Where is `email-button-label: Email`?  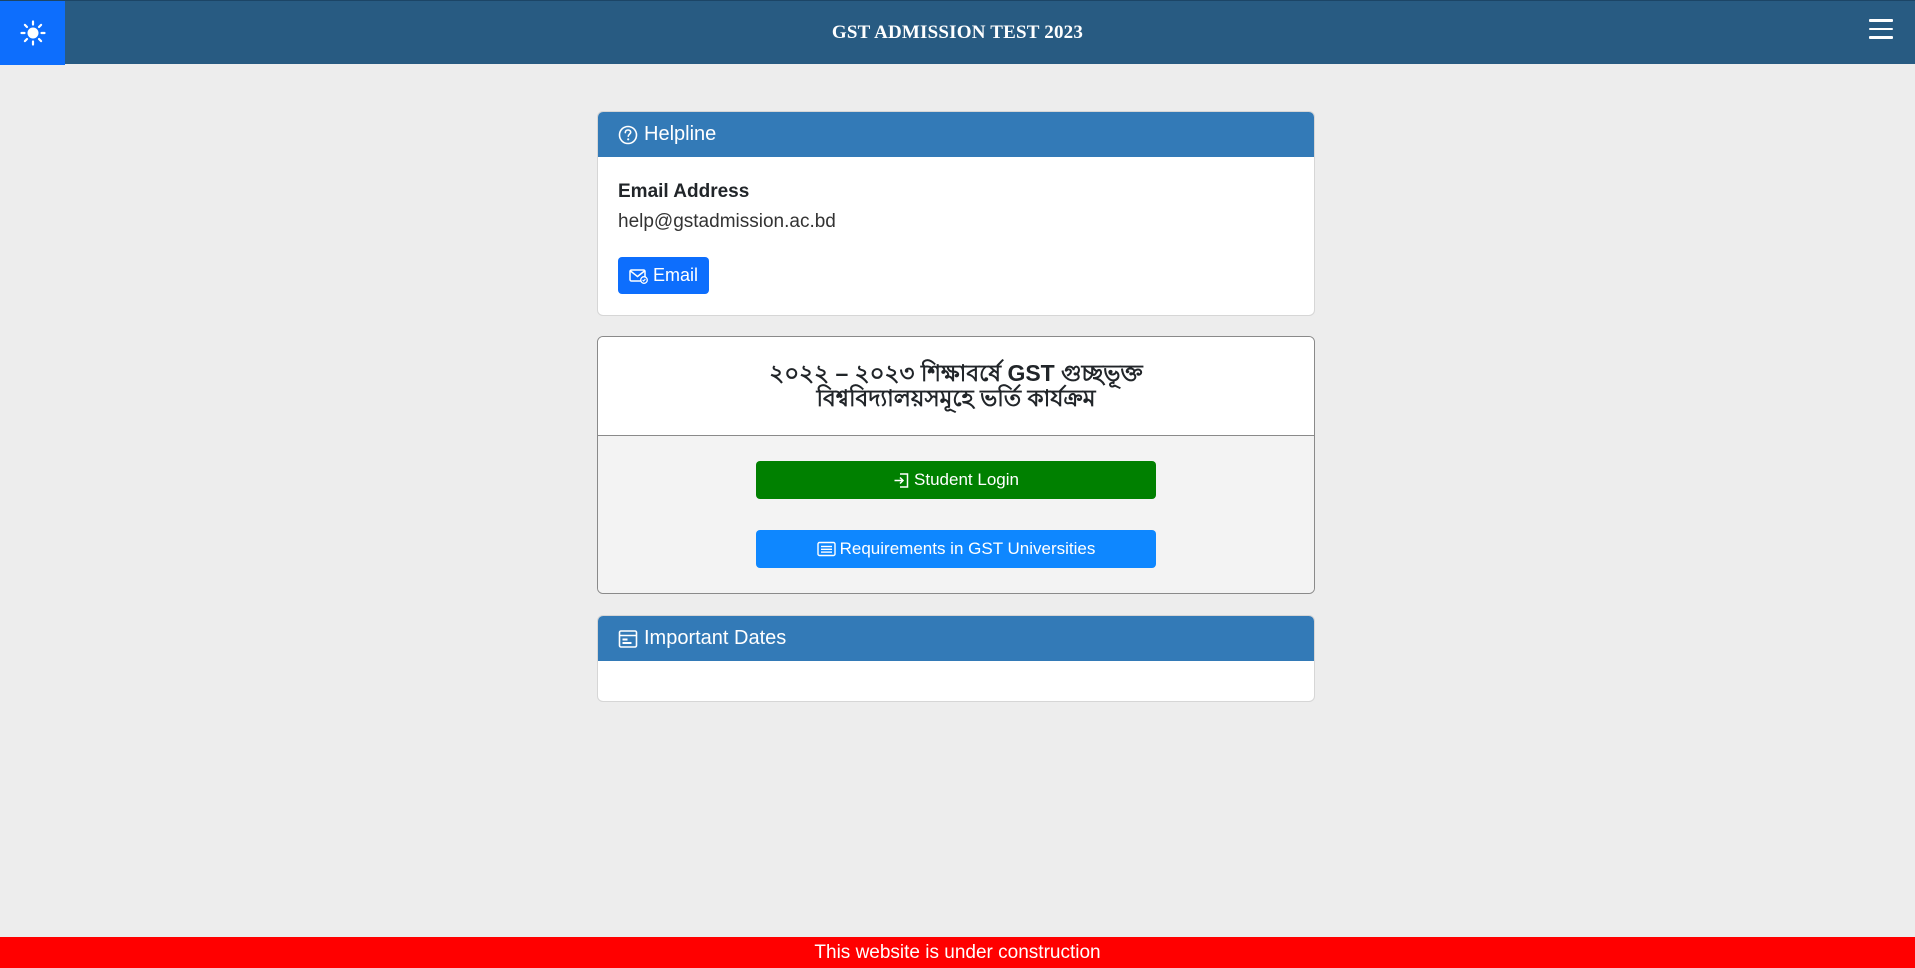 email-button-label: Email is located at coordinates (676, 275).